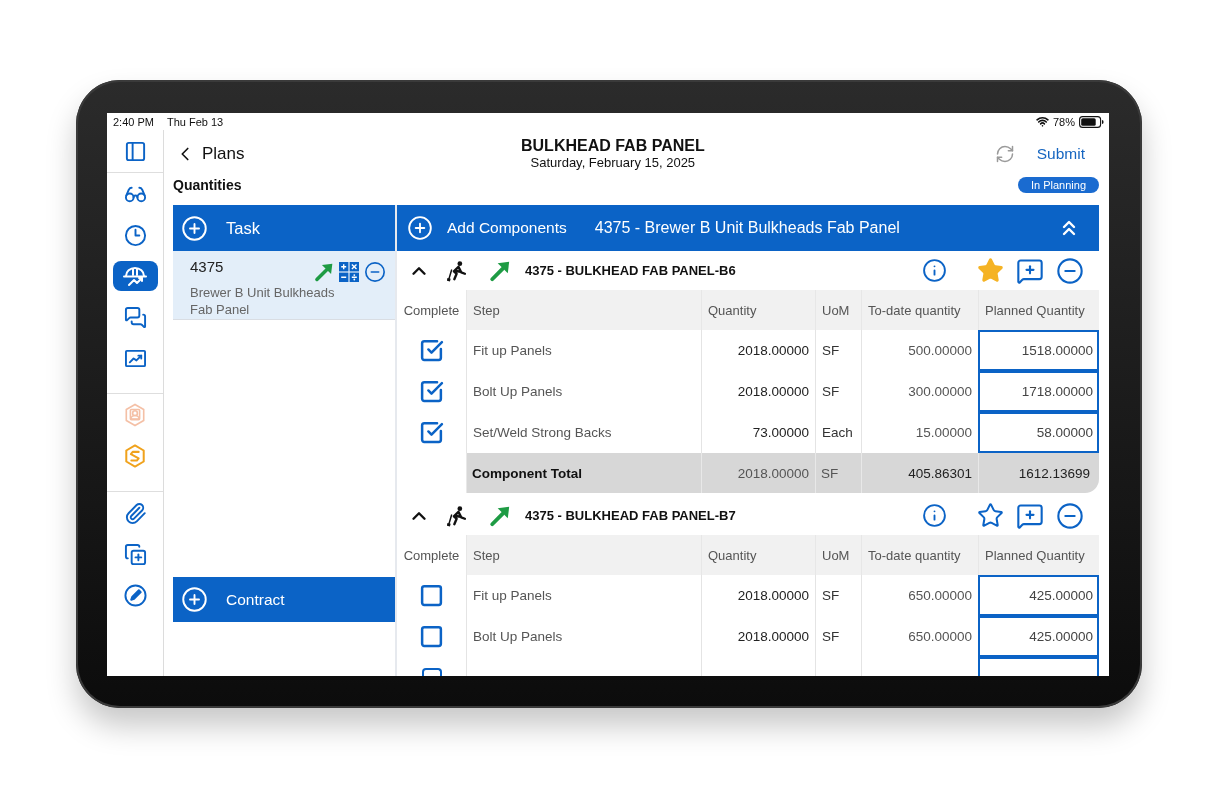  What do you see at coordinates (1042, 121) in the screenshot?
I see `wifi-icon` at bounding box center [1042, 121].